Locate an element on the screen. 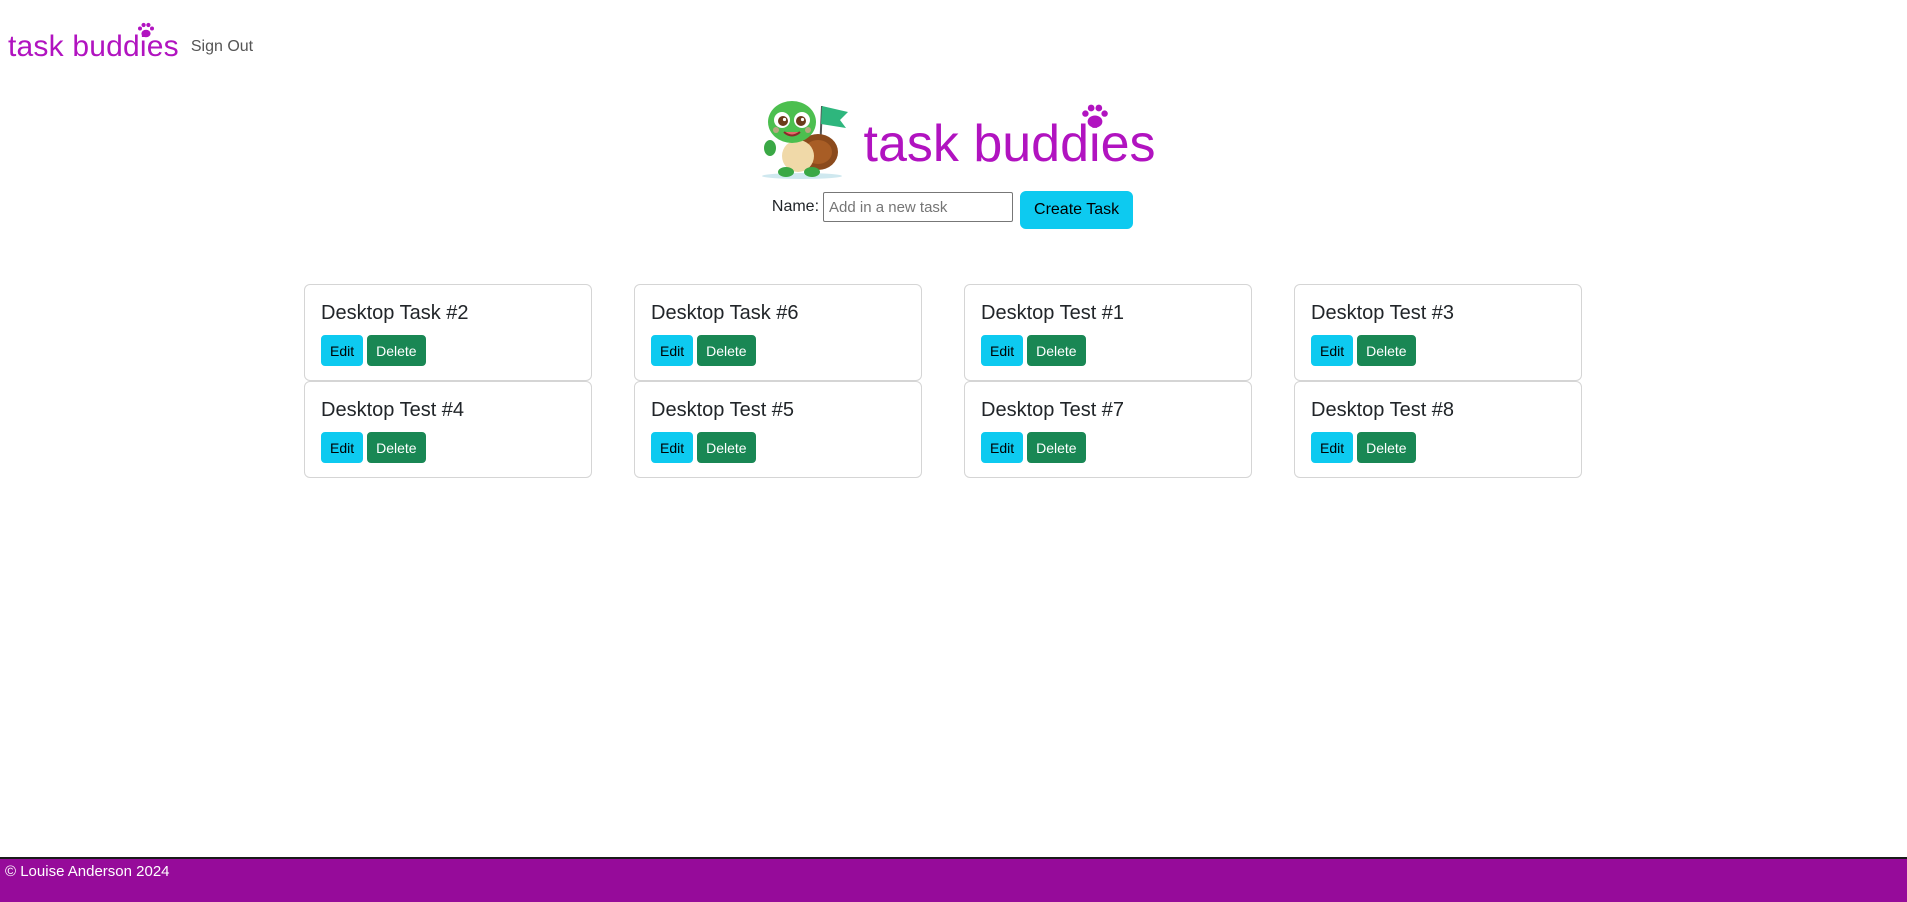  hero-inner: task buddies is located at coordinates (956, 137).